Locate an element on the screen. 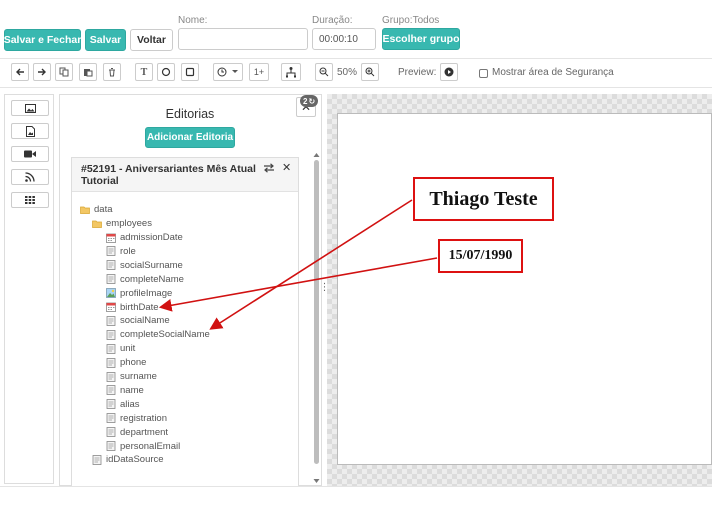  back-button: Voltar is located at coordinates (151, 40).